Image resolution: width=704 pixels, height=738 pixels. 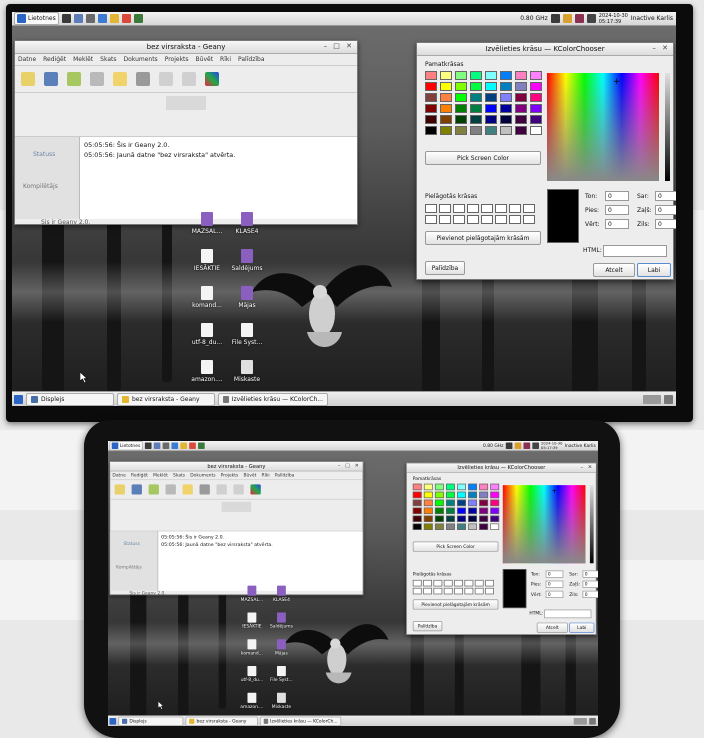 I want to click on menu-item: Palīdzība, so click(x=285, y=475).